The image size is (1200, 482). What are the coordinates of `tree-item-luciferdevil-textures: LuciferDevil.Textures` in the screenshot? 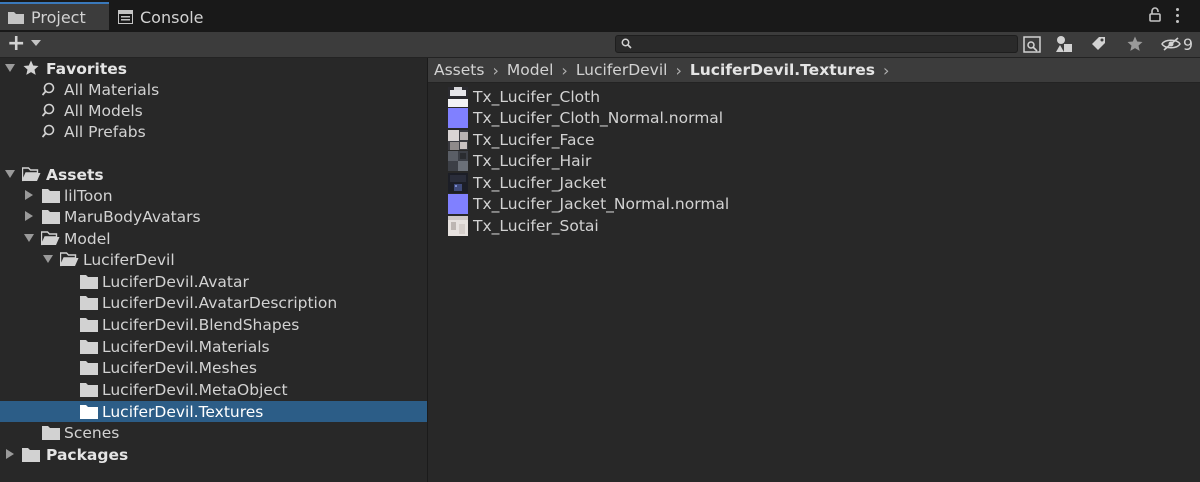 It's located at (213, 411).